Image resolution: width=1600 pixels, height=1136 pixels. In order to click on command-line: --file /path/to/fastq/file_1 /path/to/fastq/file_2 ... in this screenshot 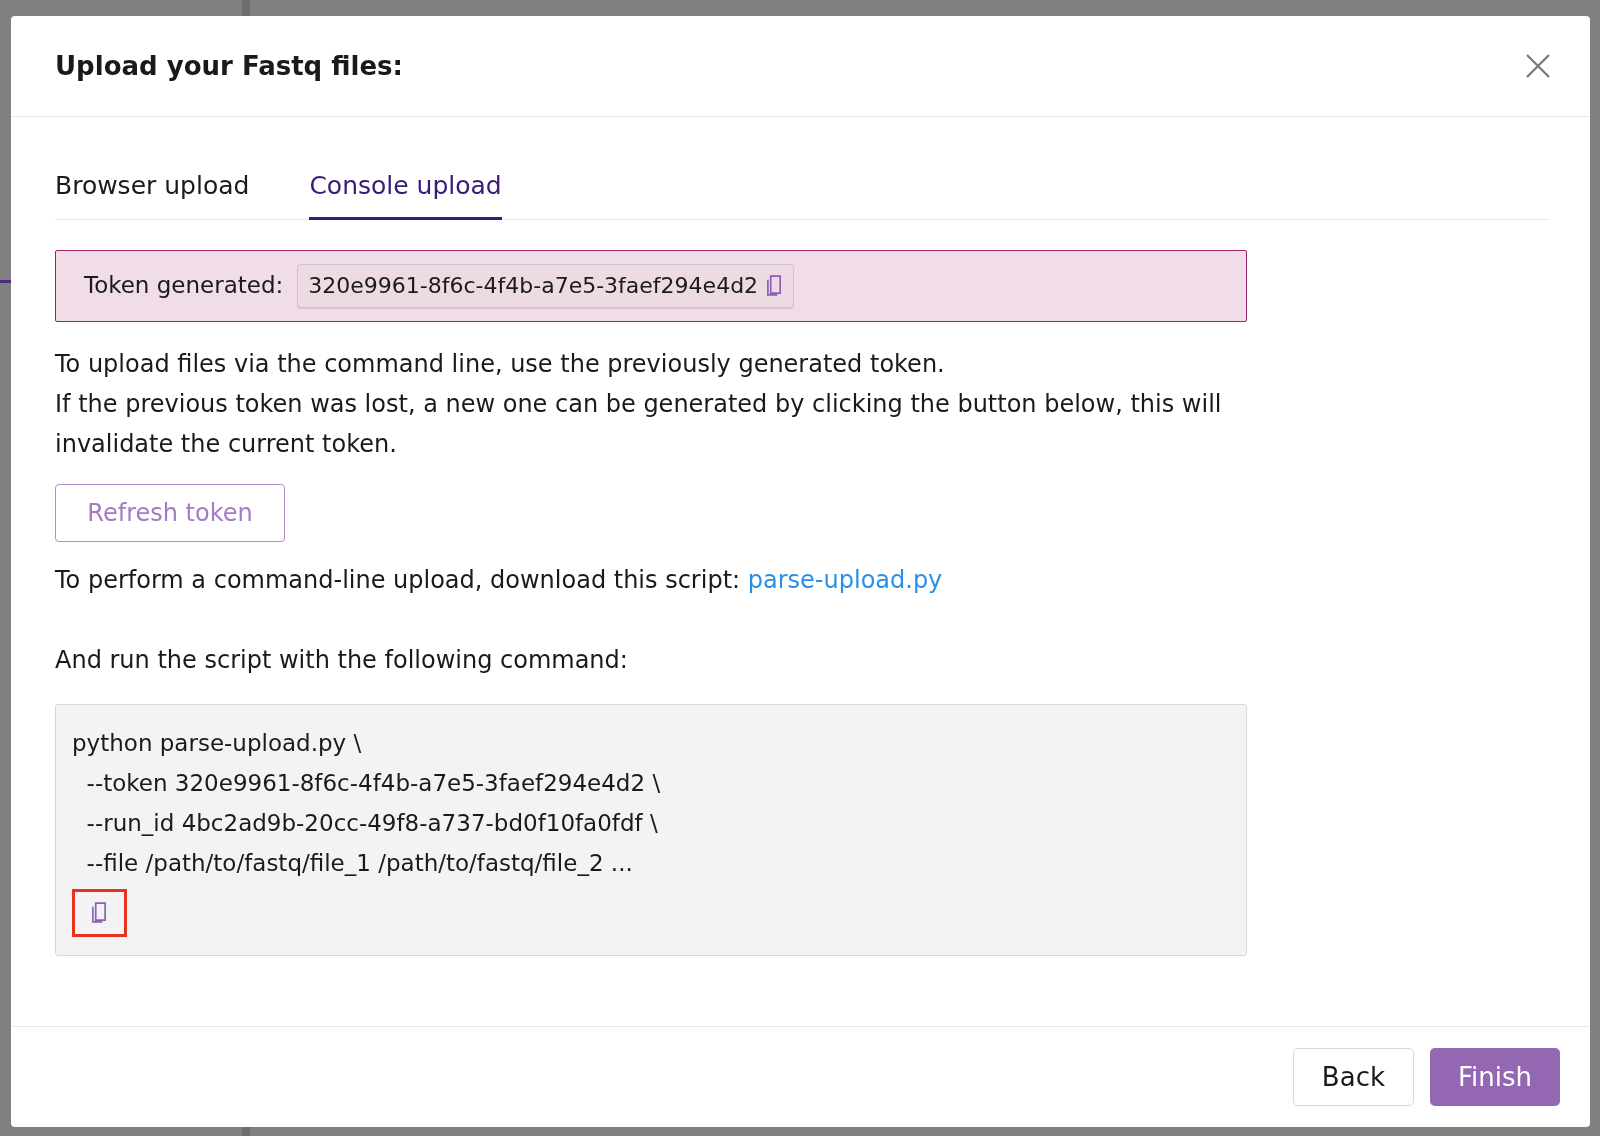, I will do `click(359, 863)`.